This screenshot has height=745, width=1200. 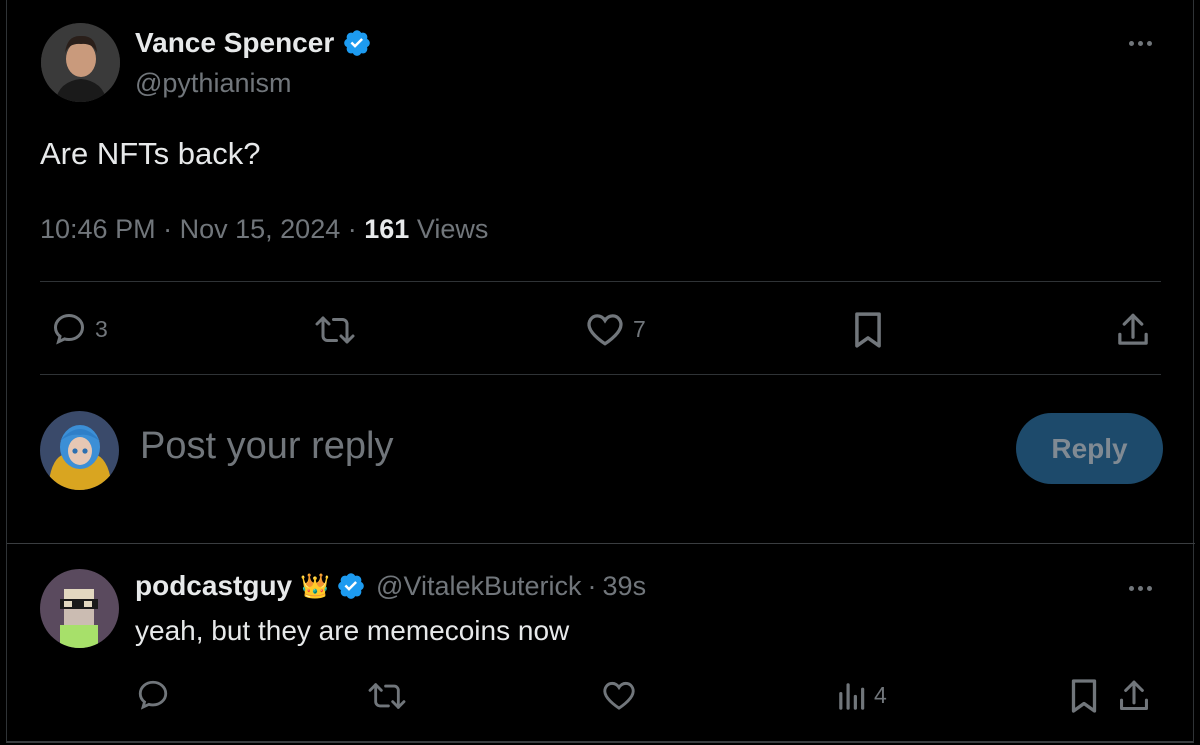 I want to click on reply-views-action: 4, so click(x=861, y=695).